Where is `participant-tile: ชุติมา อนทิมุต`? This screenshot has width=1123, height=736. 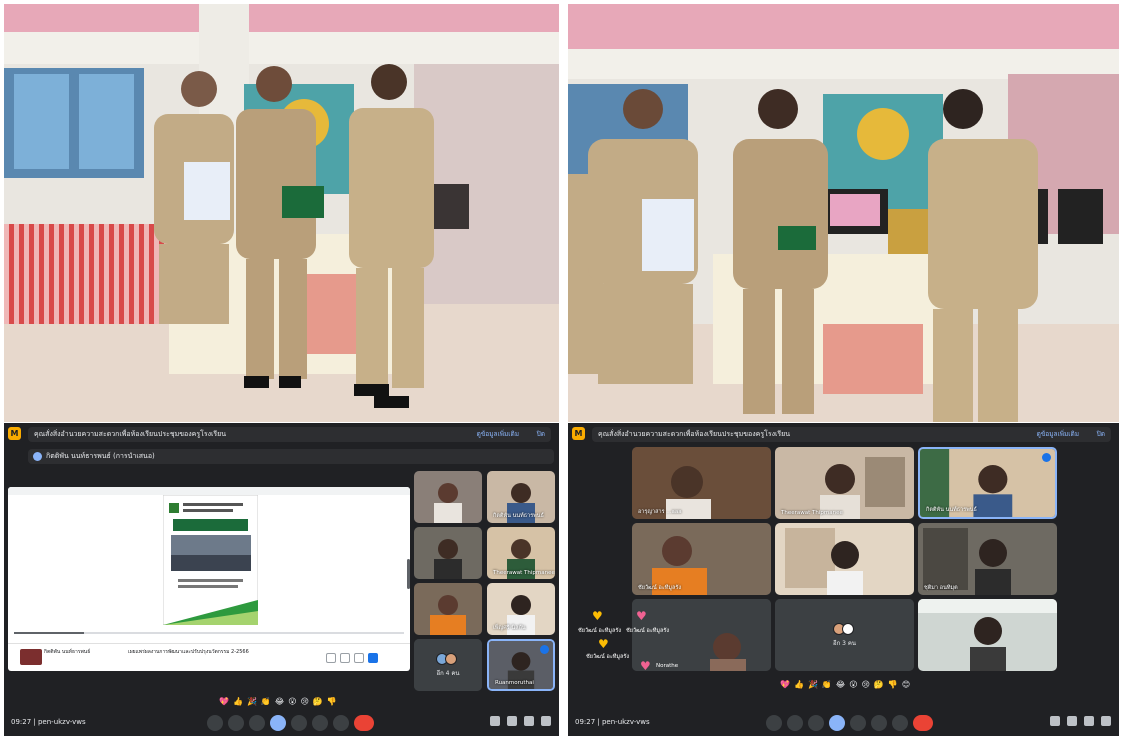
participant-tile: ชุติมา อนทิมุต is located at coordinates (987, 559).